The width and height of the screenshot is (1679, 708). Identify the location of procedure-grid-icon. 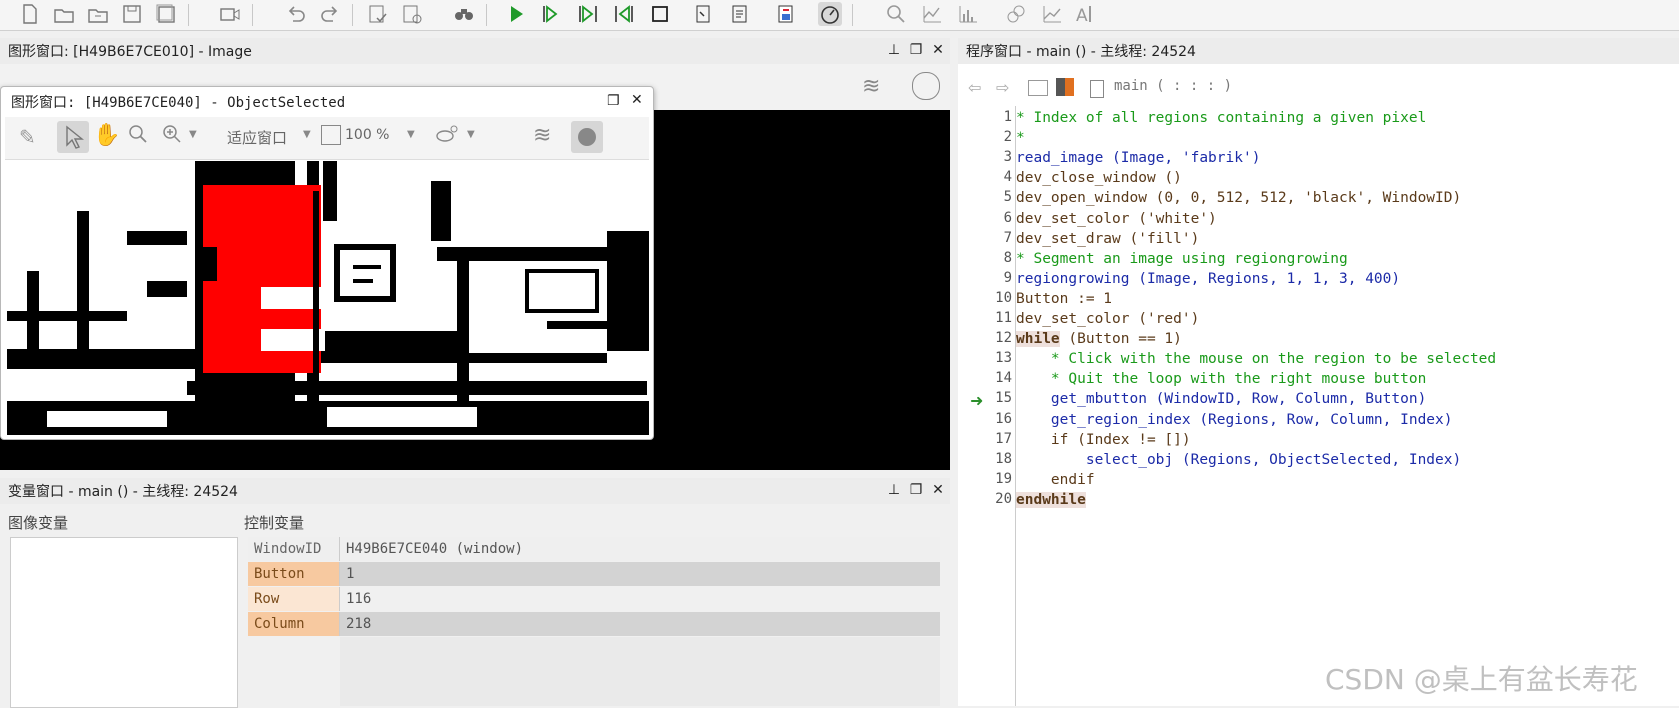
(1065, 87).